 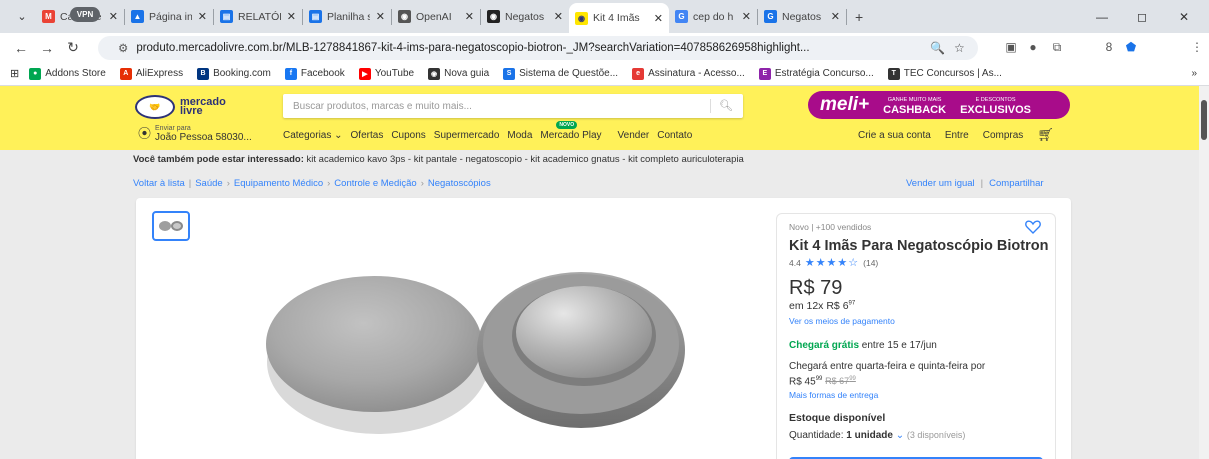 What do you see at coordinates (852, 379) in the screenshot?
I see `paid-shipping-old-cents: 99` at bounding box center [852, 379].